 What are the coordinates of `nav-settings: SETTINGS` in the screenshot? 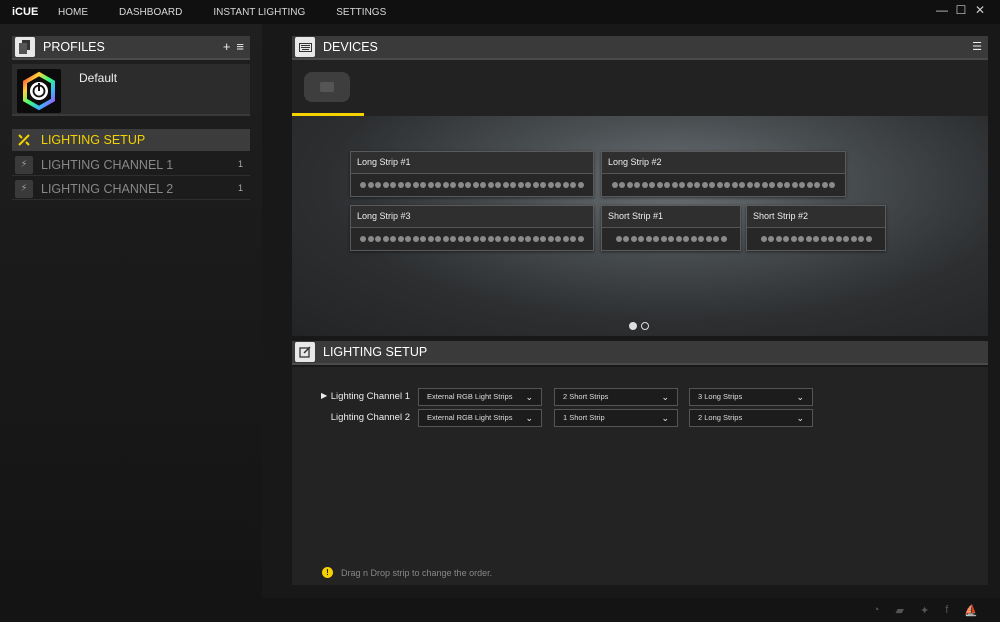 It's located at (361, 12).